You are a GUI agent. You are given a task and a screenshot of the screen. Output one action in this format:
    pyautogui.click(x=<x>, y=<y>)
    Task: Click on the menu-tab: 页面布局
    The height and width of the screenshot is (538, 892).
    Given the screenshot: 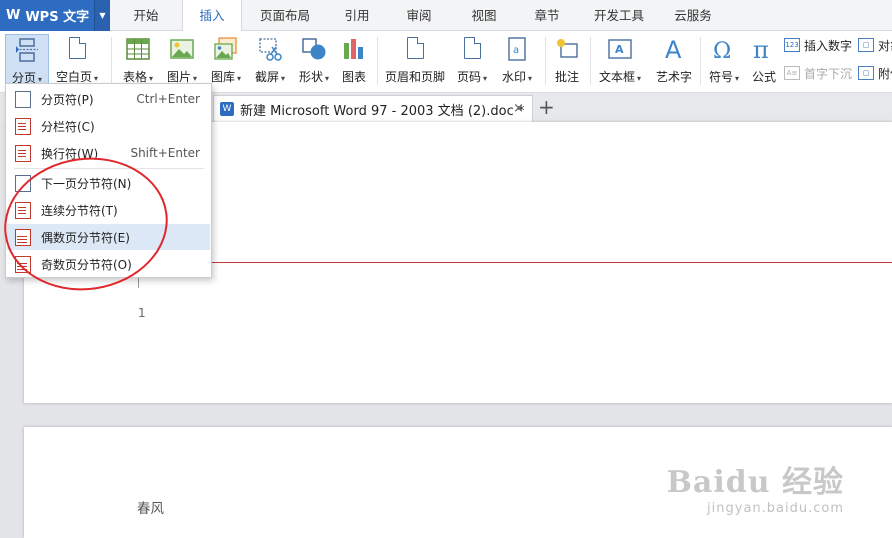 What is the action you would take?
    pyautogui.click(x=285, y=15)
    